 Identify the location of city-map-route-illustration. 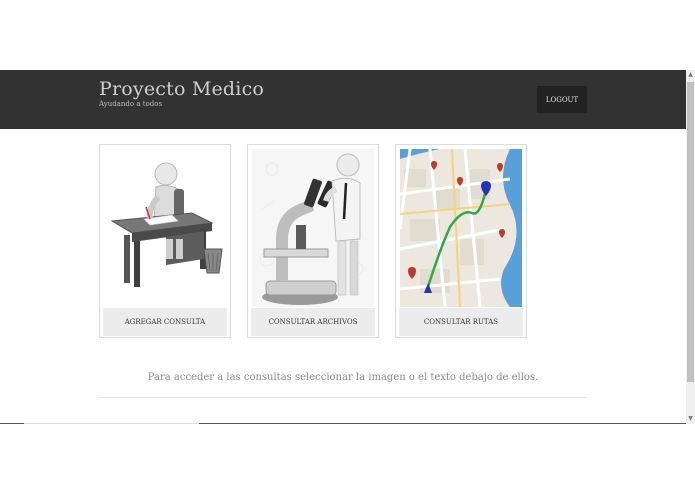
(461, 228).